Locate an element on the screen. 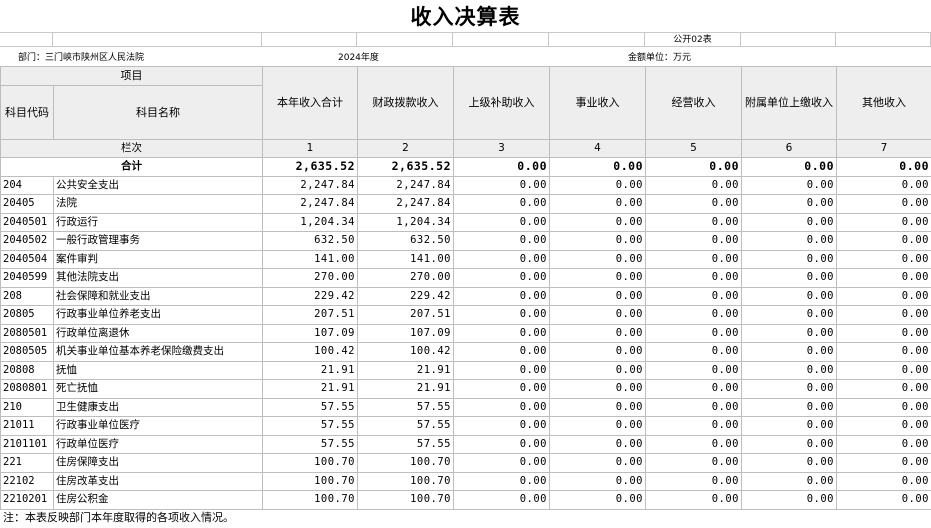 This screenshot has height=528, width=931. subject-code-cell: 2040504 is located at coordinates (27, 259).